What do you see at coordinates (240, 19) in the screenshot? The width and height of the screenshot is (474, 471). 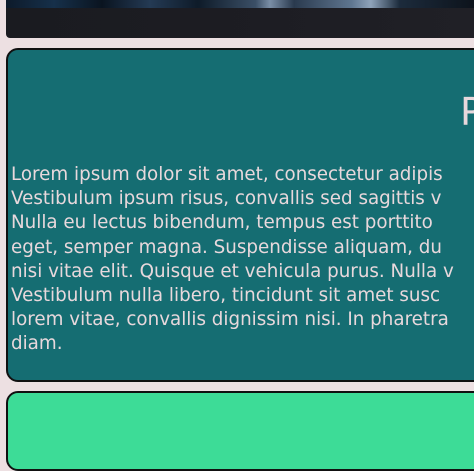 I see `header-image` at bounding box center [240, 19].